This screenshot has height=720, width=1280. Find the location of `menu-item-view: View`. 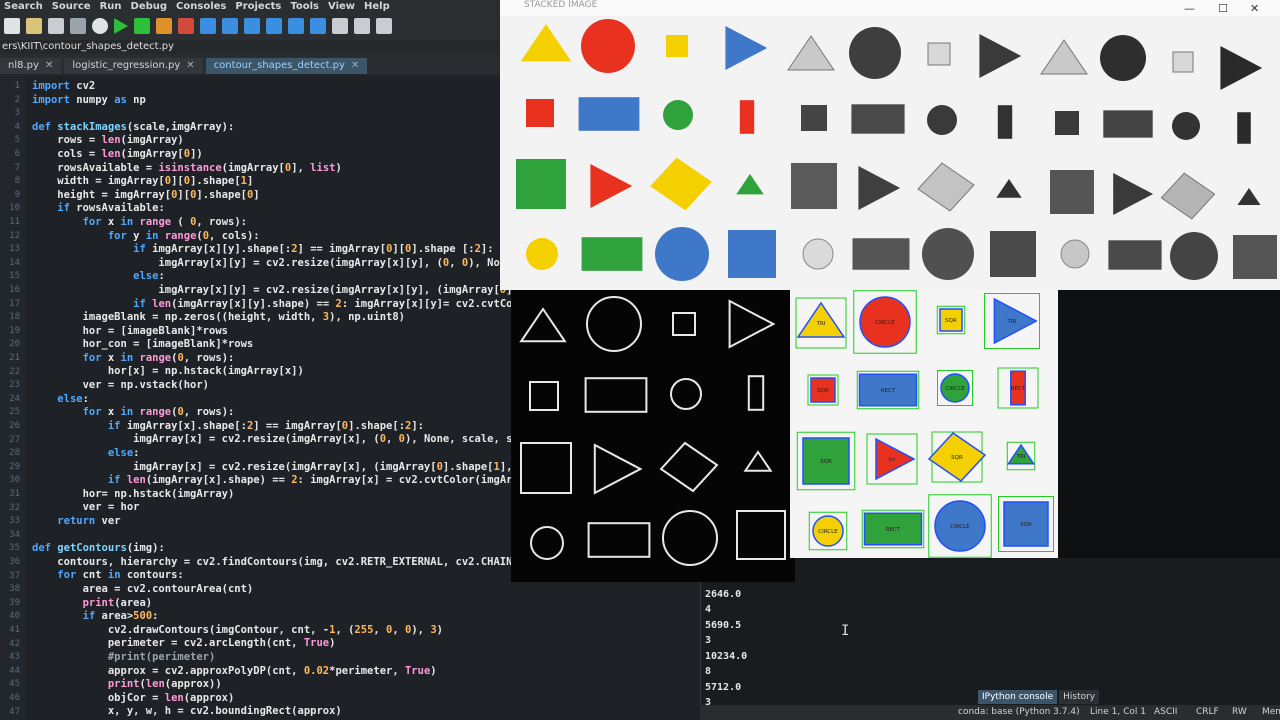

menu-item-view: View is located at coordinates (341, 6).